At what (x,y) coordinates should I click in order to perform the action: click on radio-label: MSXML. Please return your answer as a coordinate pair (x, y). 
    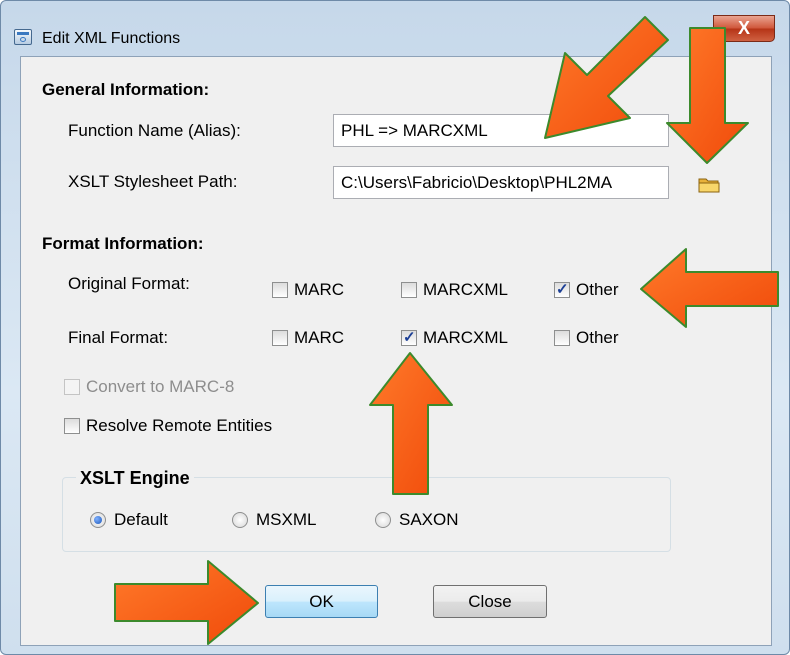
    Looking at the image, I should click on (286, 519).